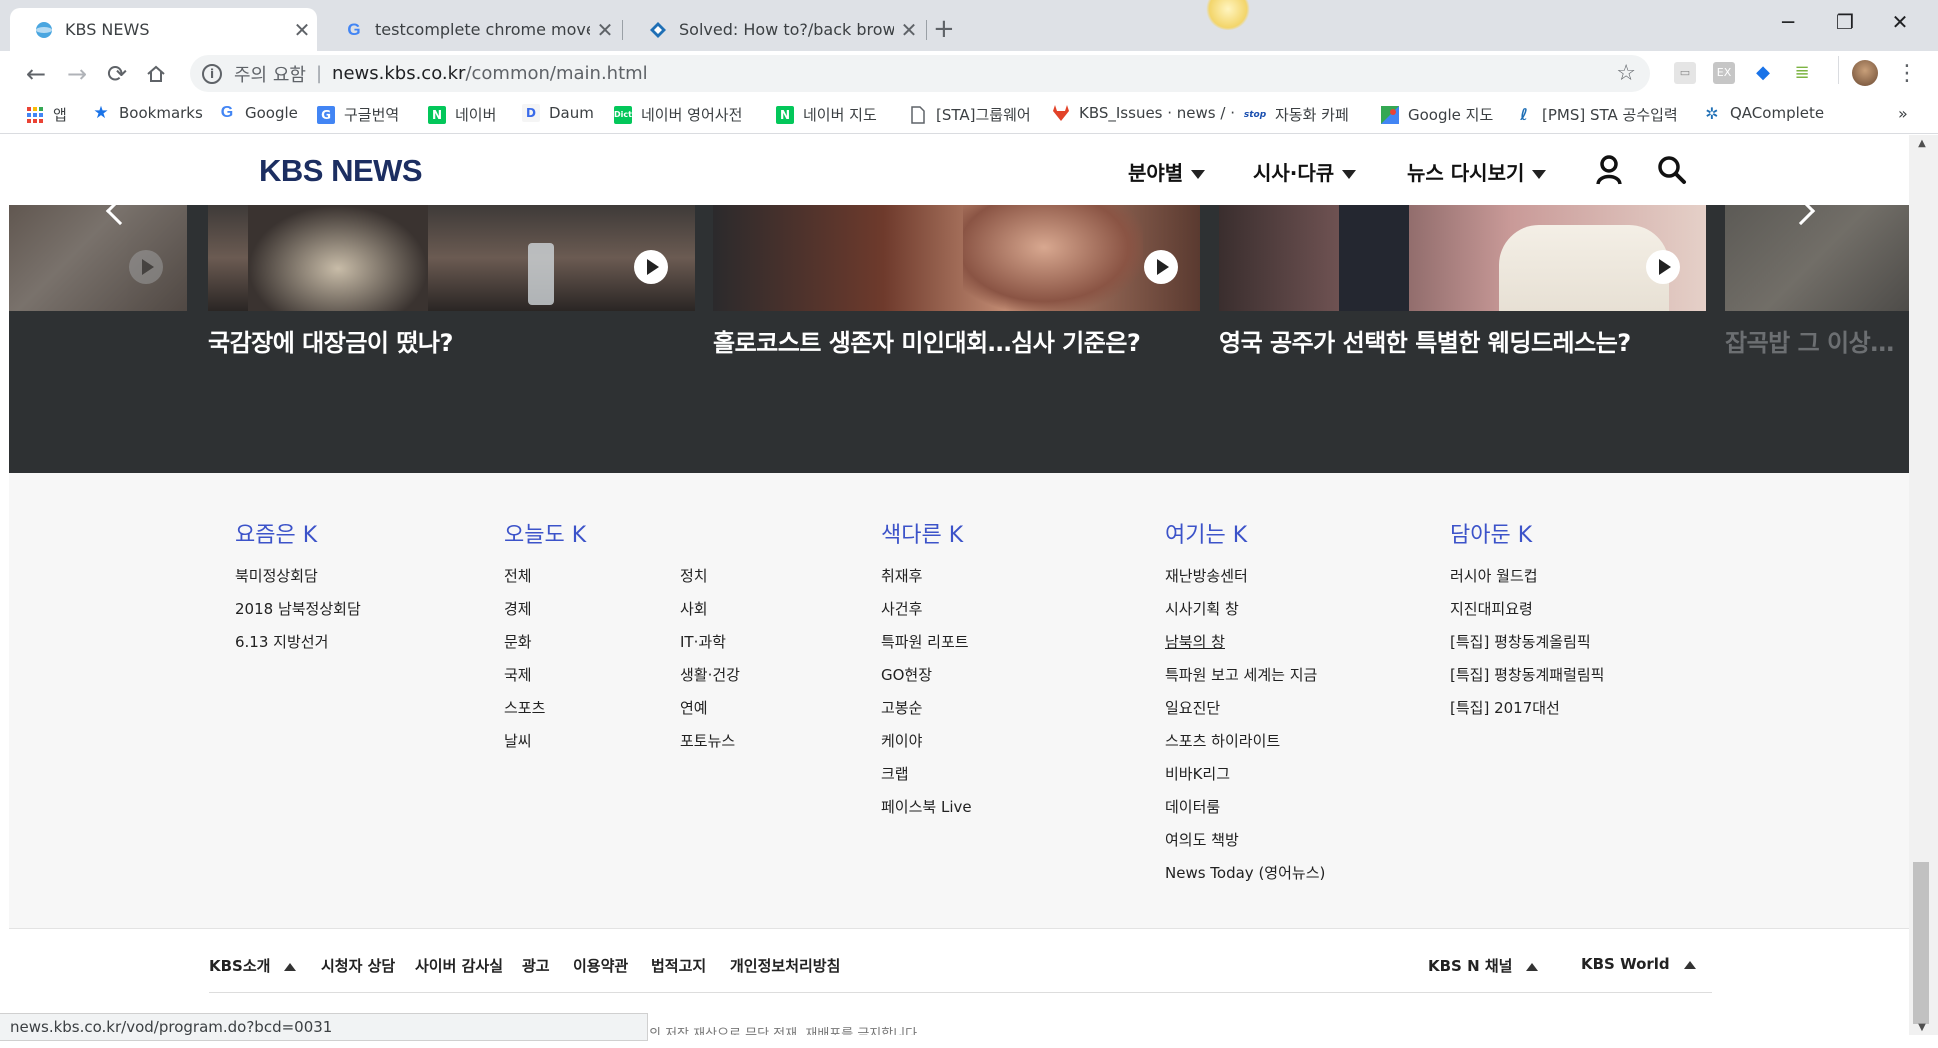 Image resolution: width=1938 pixels, height=1048 pixels. I want to click on sitemap-link: 데이터룸, so click(1245, 812).